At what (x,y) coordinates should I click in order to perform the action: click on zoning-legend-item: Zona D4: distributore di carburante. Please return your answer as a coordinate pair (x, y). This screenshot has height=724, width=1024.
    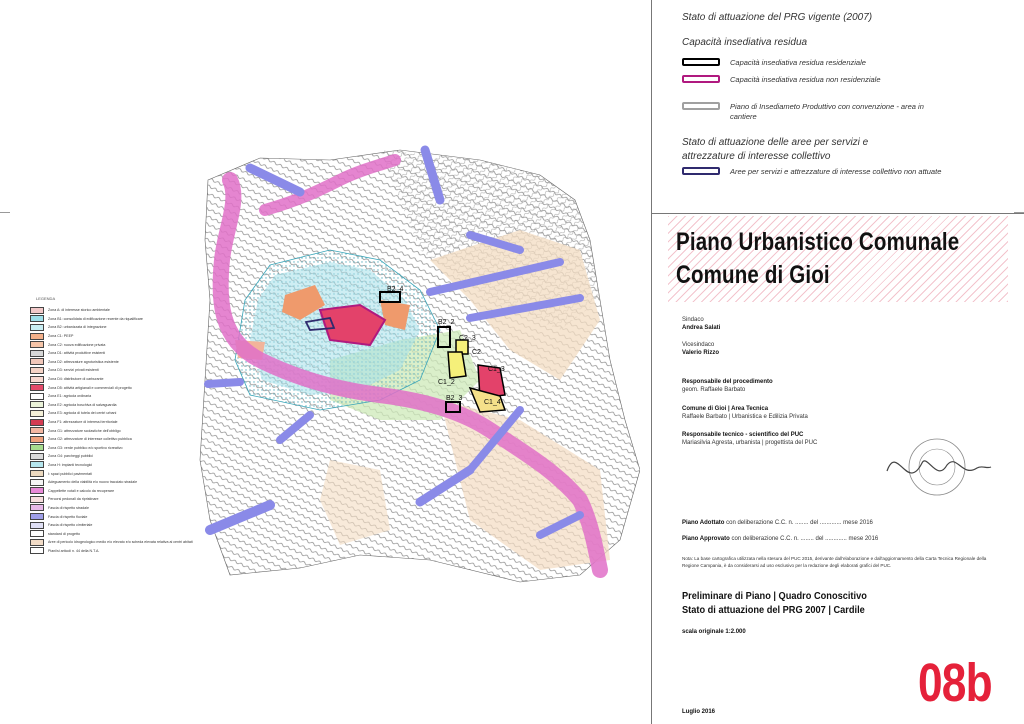
    Looking at the image, I should click on (105, 379).